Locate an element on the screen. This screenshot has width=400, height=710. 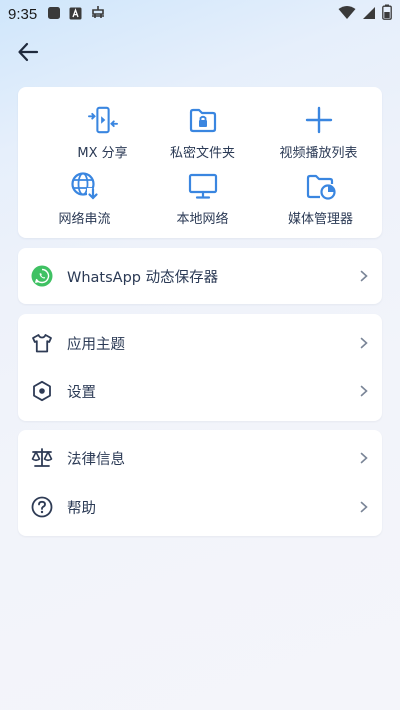
shirt-icon is located at coordinates (42, 343).